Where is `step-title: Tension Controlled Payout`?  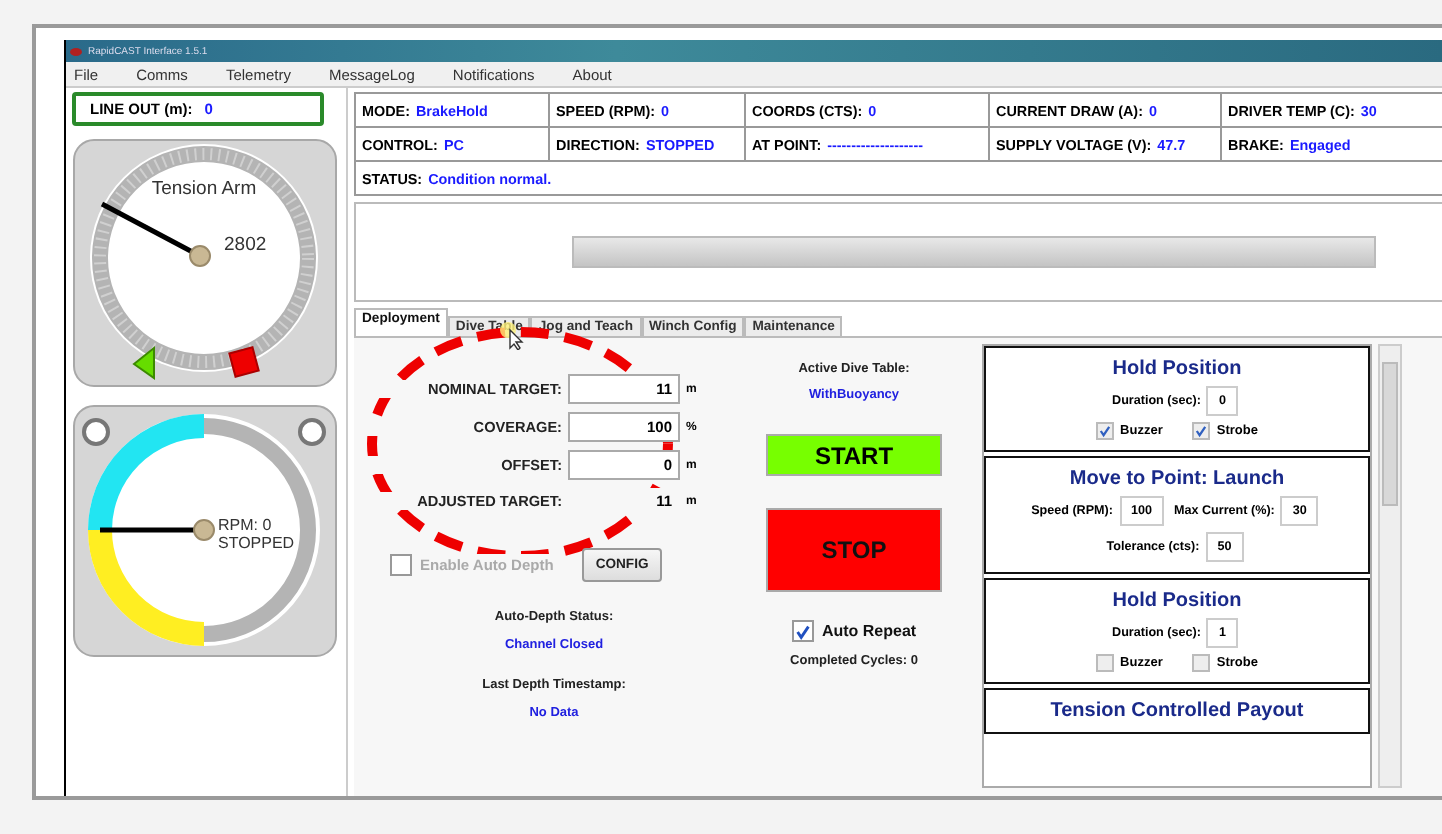
step-title: Tension Controlled Payout is located at coordinates (1177, 711).